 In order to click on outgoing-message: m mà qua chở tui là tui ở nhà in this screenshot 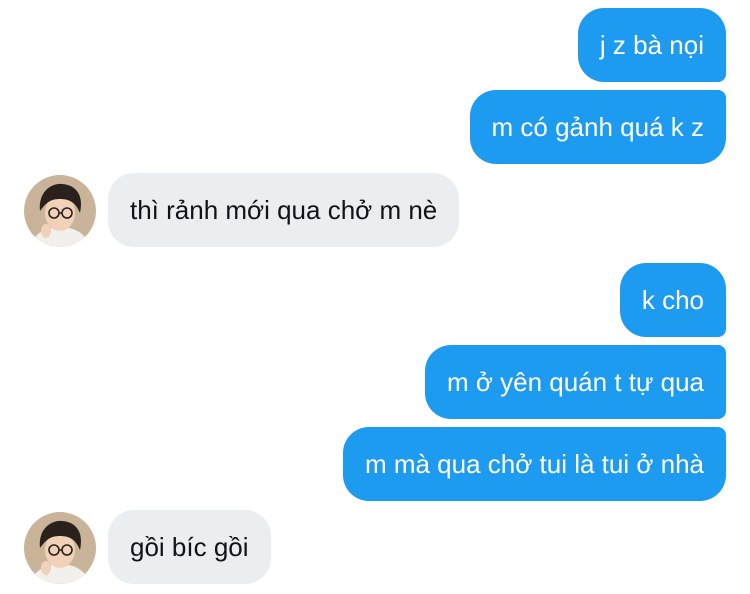, I will do `click(534, 464)`.